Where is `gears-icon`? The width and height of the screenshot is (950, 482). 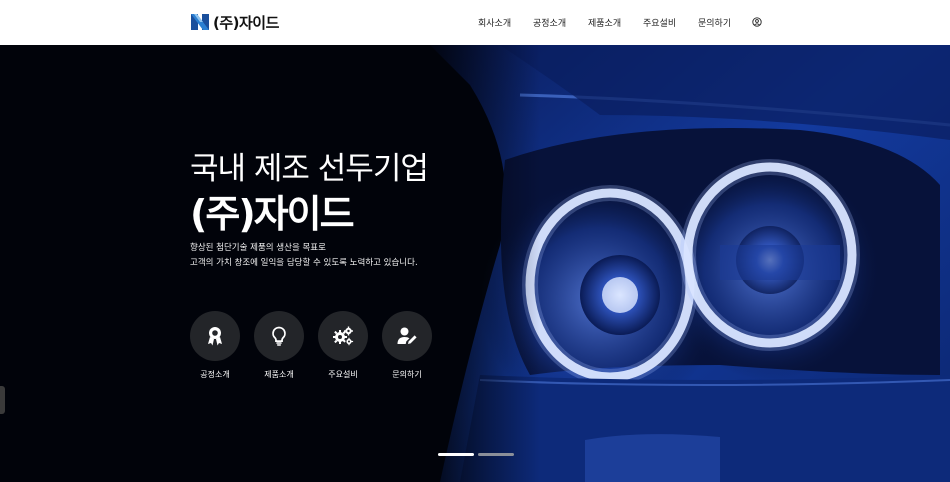 gears-icon is located at coordinates (343, 336).